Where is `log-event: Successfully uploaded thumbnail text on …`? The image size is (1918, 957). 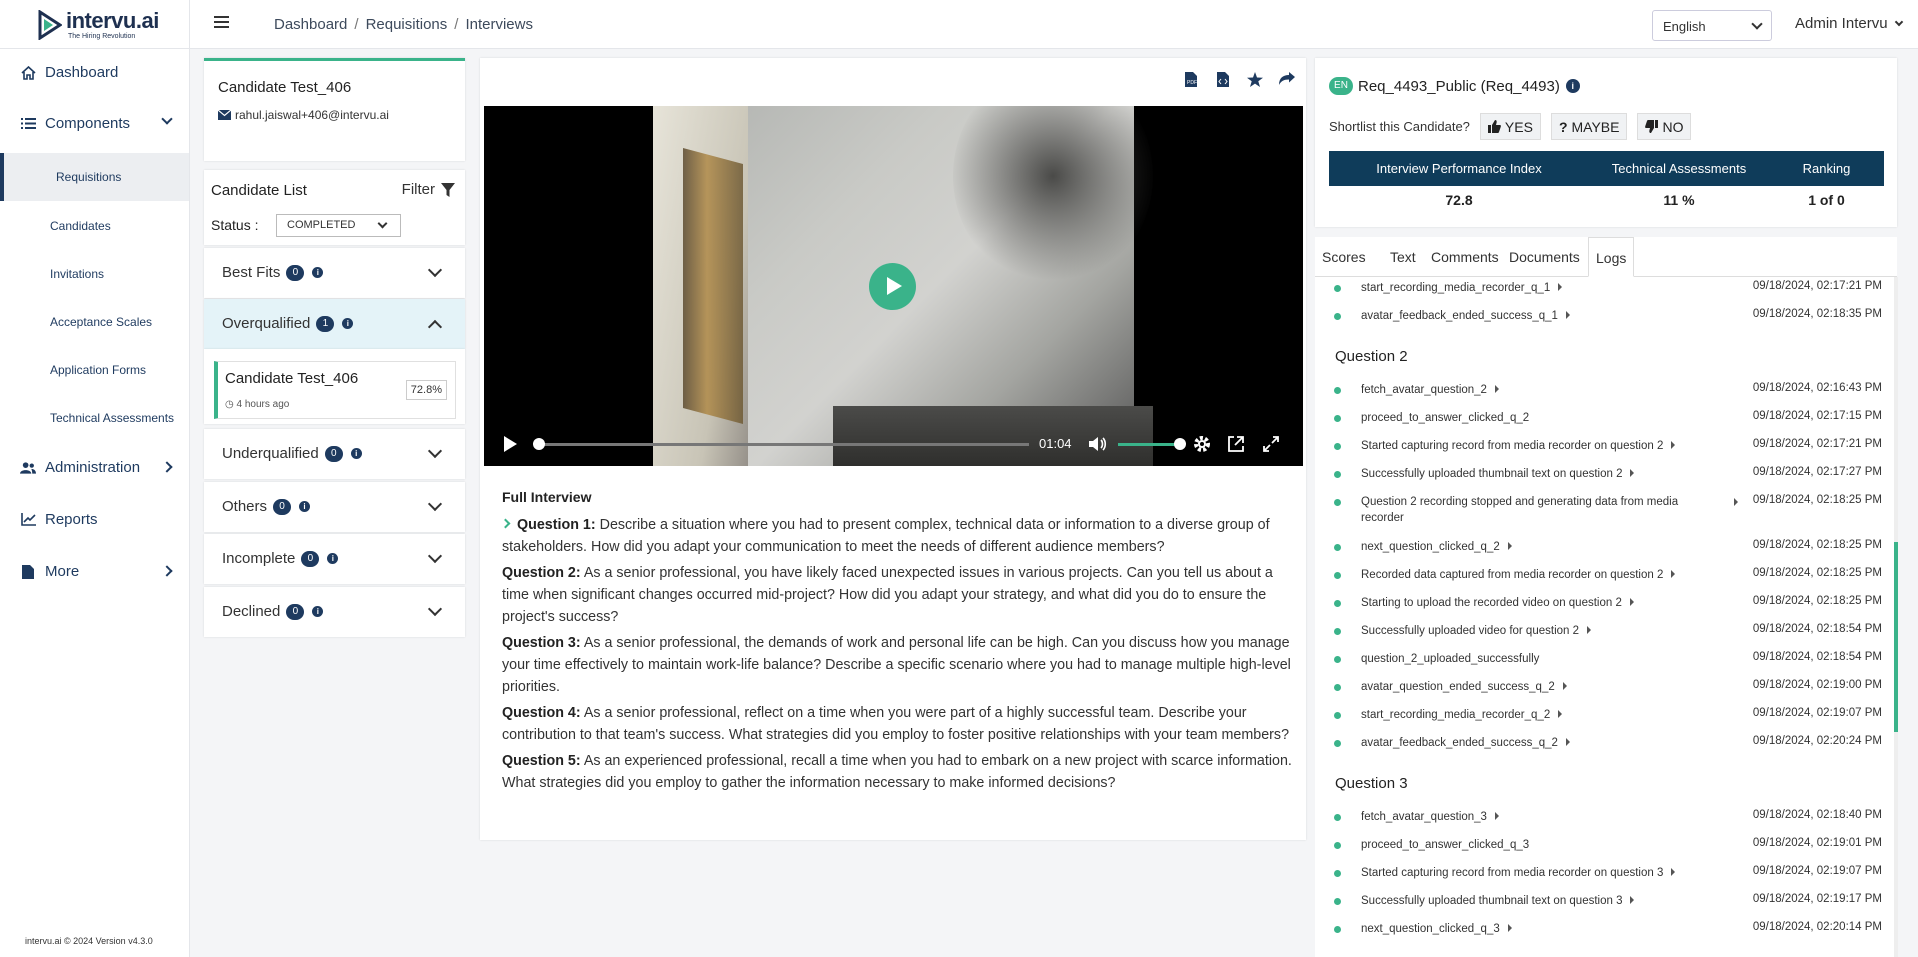
log-event: Successfully uploaded thumbnail text on … is located at coordinates (1531, 474).